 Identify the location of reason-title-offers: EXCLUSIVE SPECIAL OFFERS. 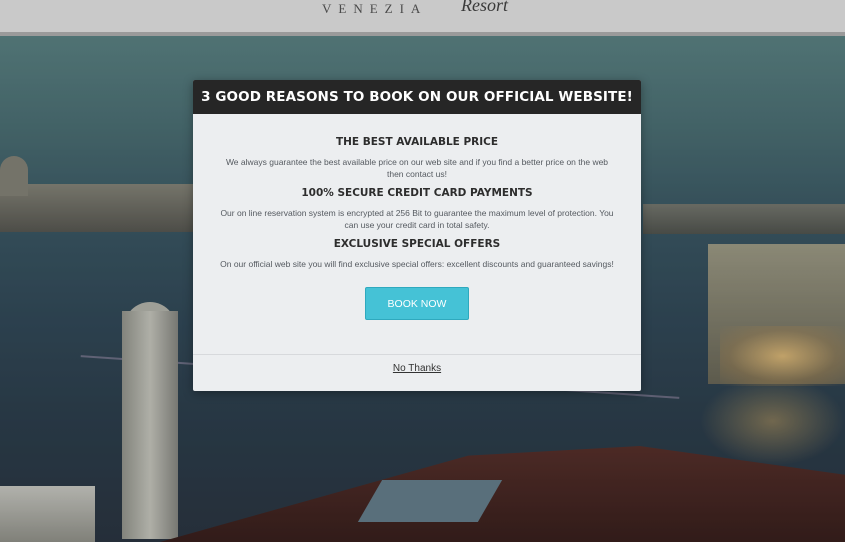
(417, 244).